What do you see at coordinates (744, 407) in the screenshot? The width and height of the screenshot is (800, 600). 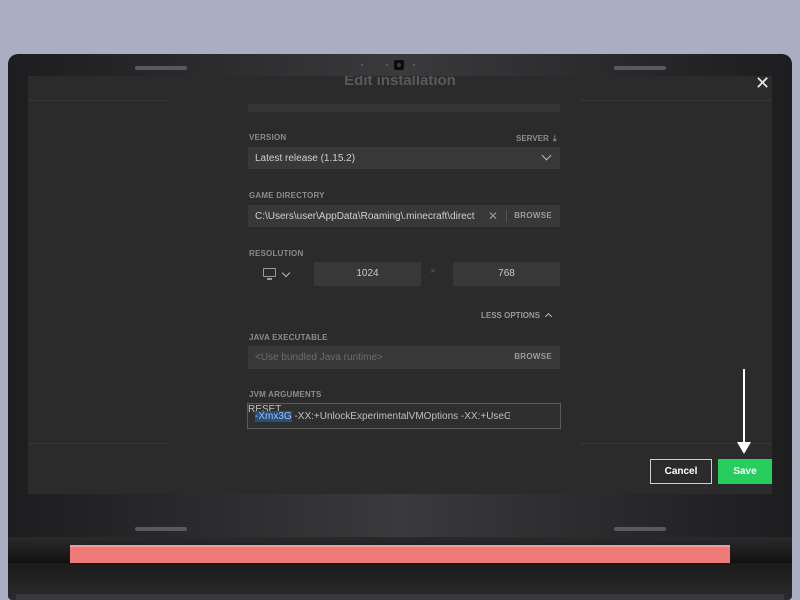 I see `pointer-arrow-shaft` at bounding box center [744, 407].